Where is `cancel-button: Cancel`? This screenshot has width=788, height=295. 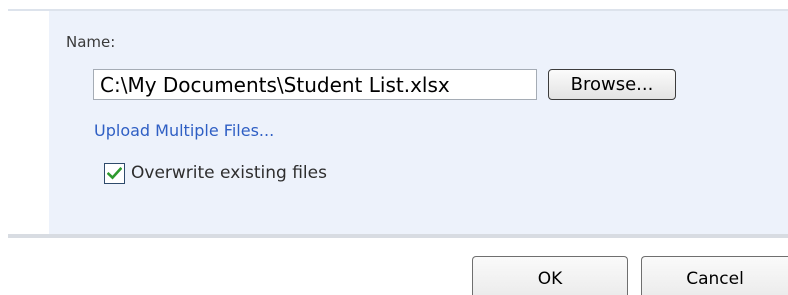 cancel-button: Cancel is located at coordinates (714, 275).